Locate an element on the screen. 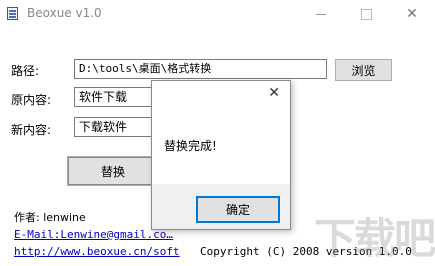  close-icon: ✕ is located at coordinates (412, 14).